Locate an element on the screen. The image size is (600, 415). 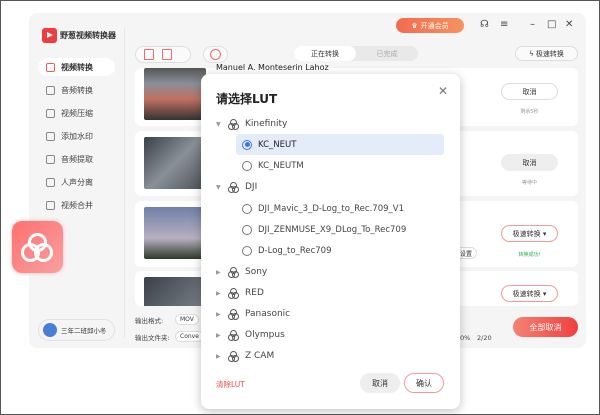
globe-icon is located at coordinates (215, 54).